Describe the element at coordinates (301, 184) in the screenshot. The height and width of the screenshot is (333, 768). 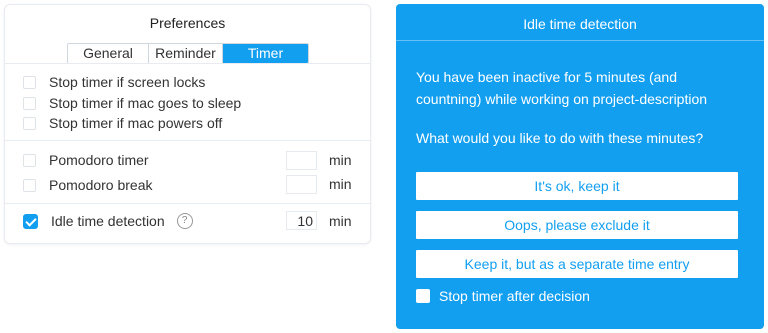
I see `pomodoro-break-input` at that location.